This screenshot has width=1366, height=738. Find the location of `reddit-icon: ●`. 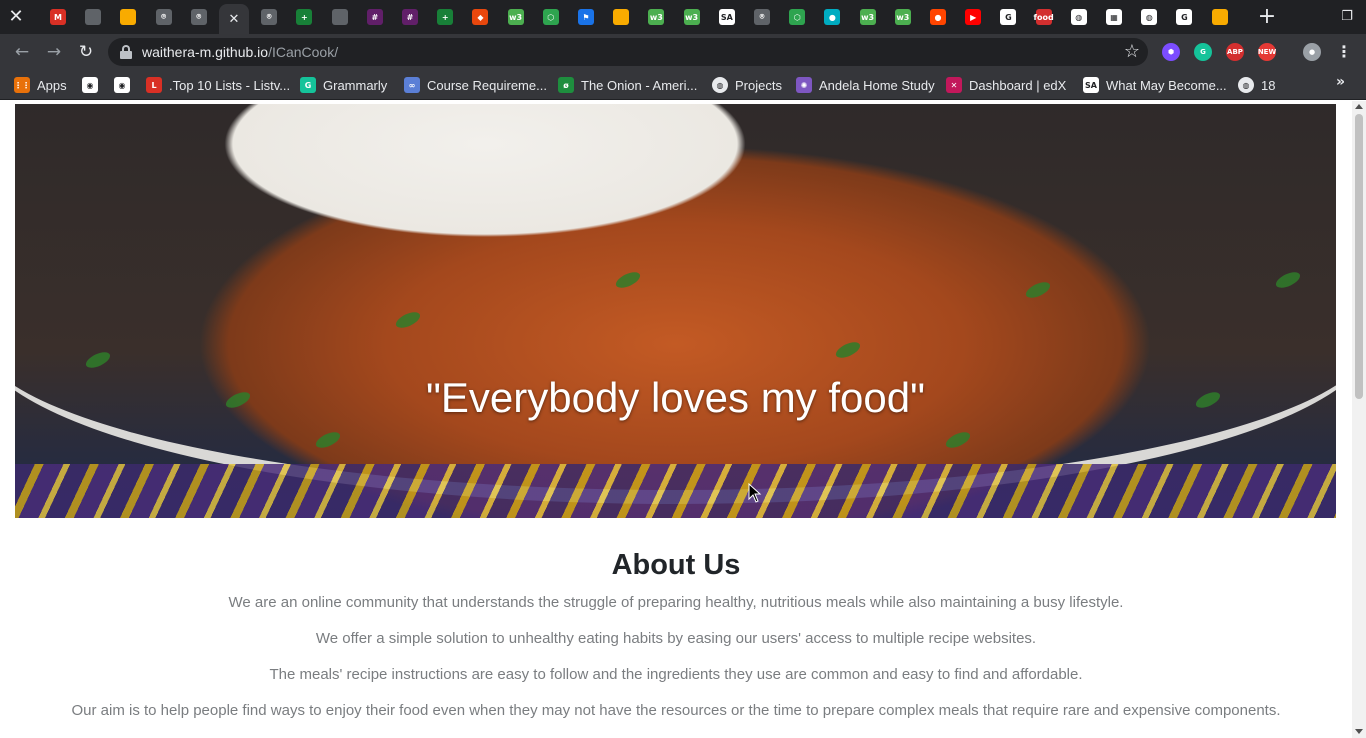

reddit-icon: ● is located at coordinates (938, 17).